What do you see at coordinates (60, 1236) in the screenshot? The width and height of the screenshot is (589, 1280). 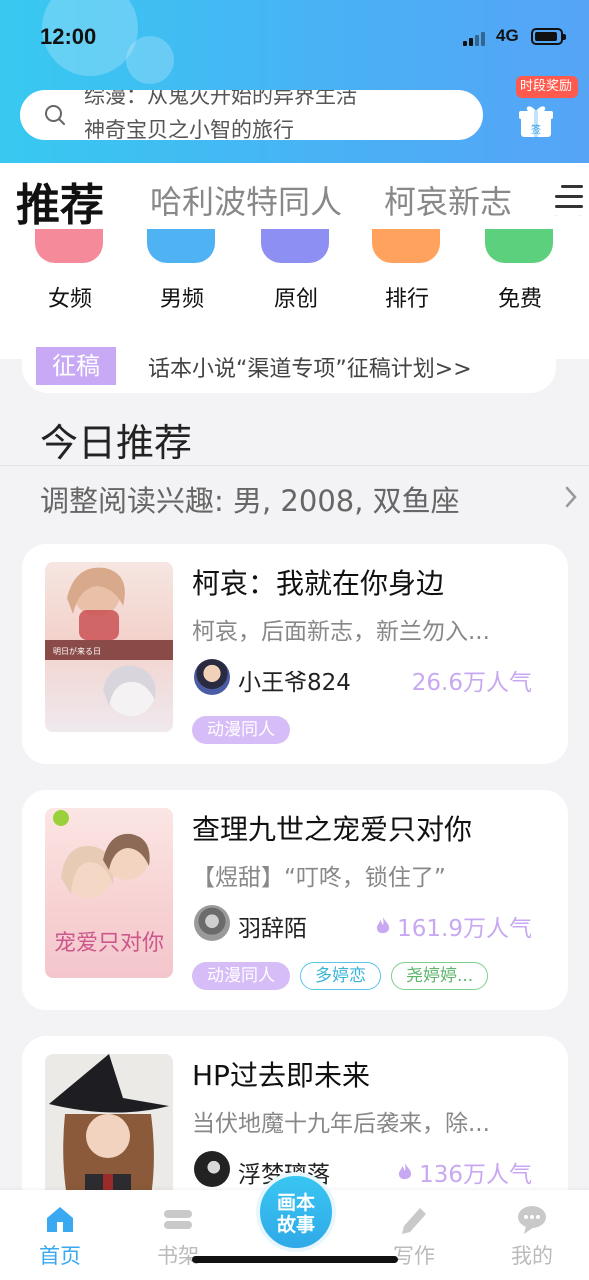 I see `nav-home: 首页` at bounding box center [60, 1236].